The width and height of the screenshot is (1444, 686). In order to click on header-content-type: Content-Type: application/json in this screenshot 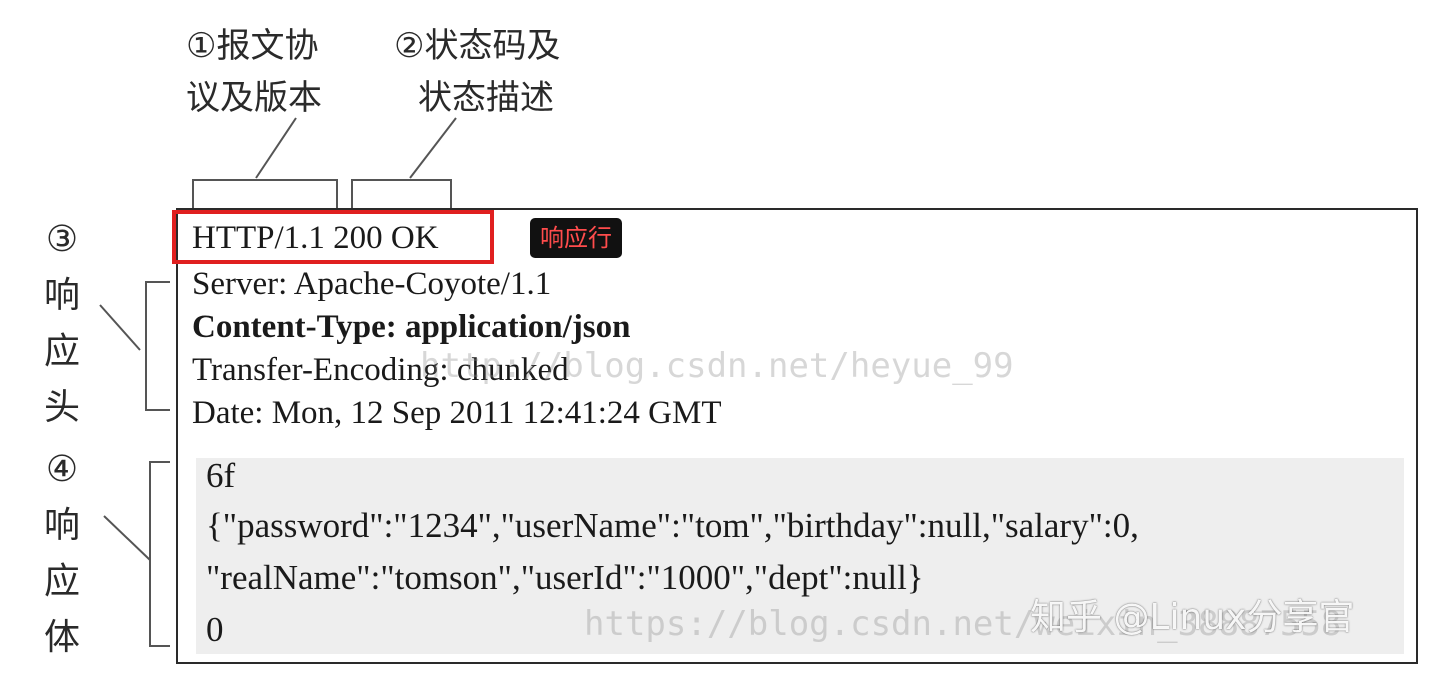, I will do `click(411, 327)`.